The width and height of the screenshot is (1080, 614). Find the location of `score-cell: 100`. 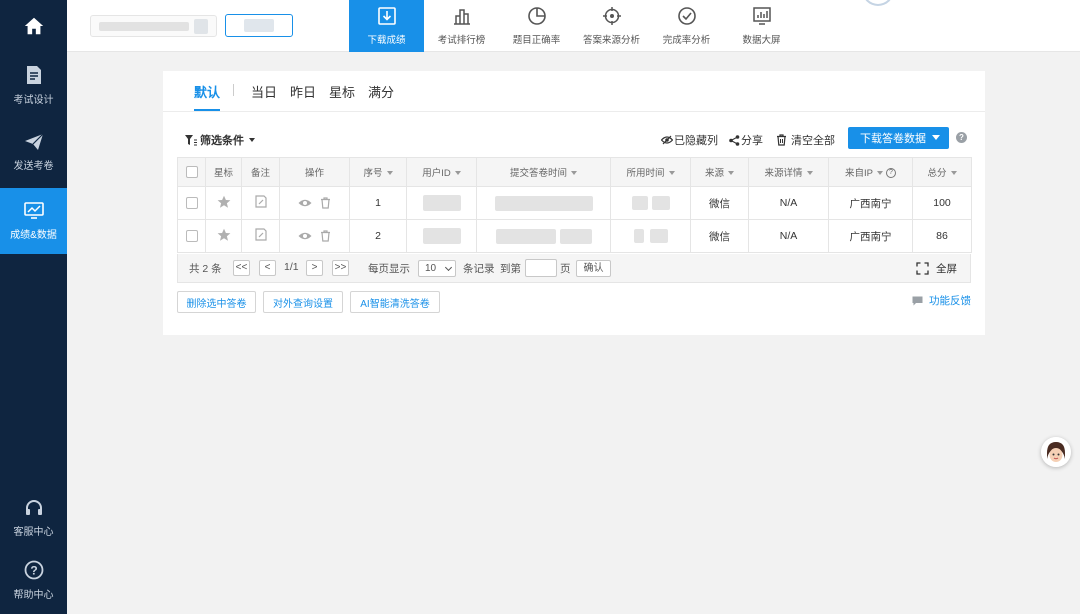

score-cell: 100 is located at coordinates (942, 203).